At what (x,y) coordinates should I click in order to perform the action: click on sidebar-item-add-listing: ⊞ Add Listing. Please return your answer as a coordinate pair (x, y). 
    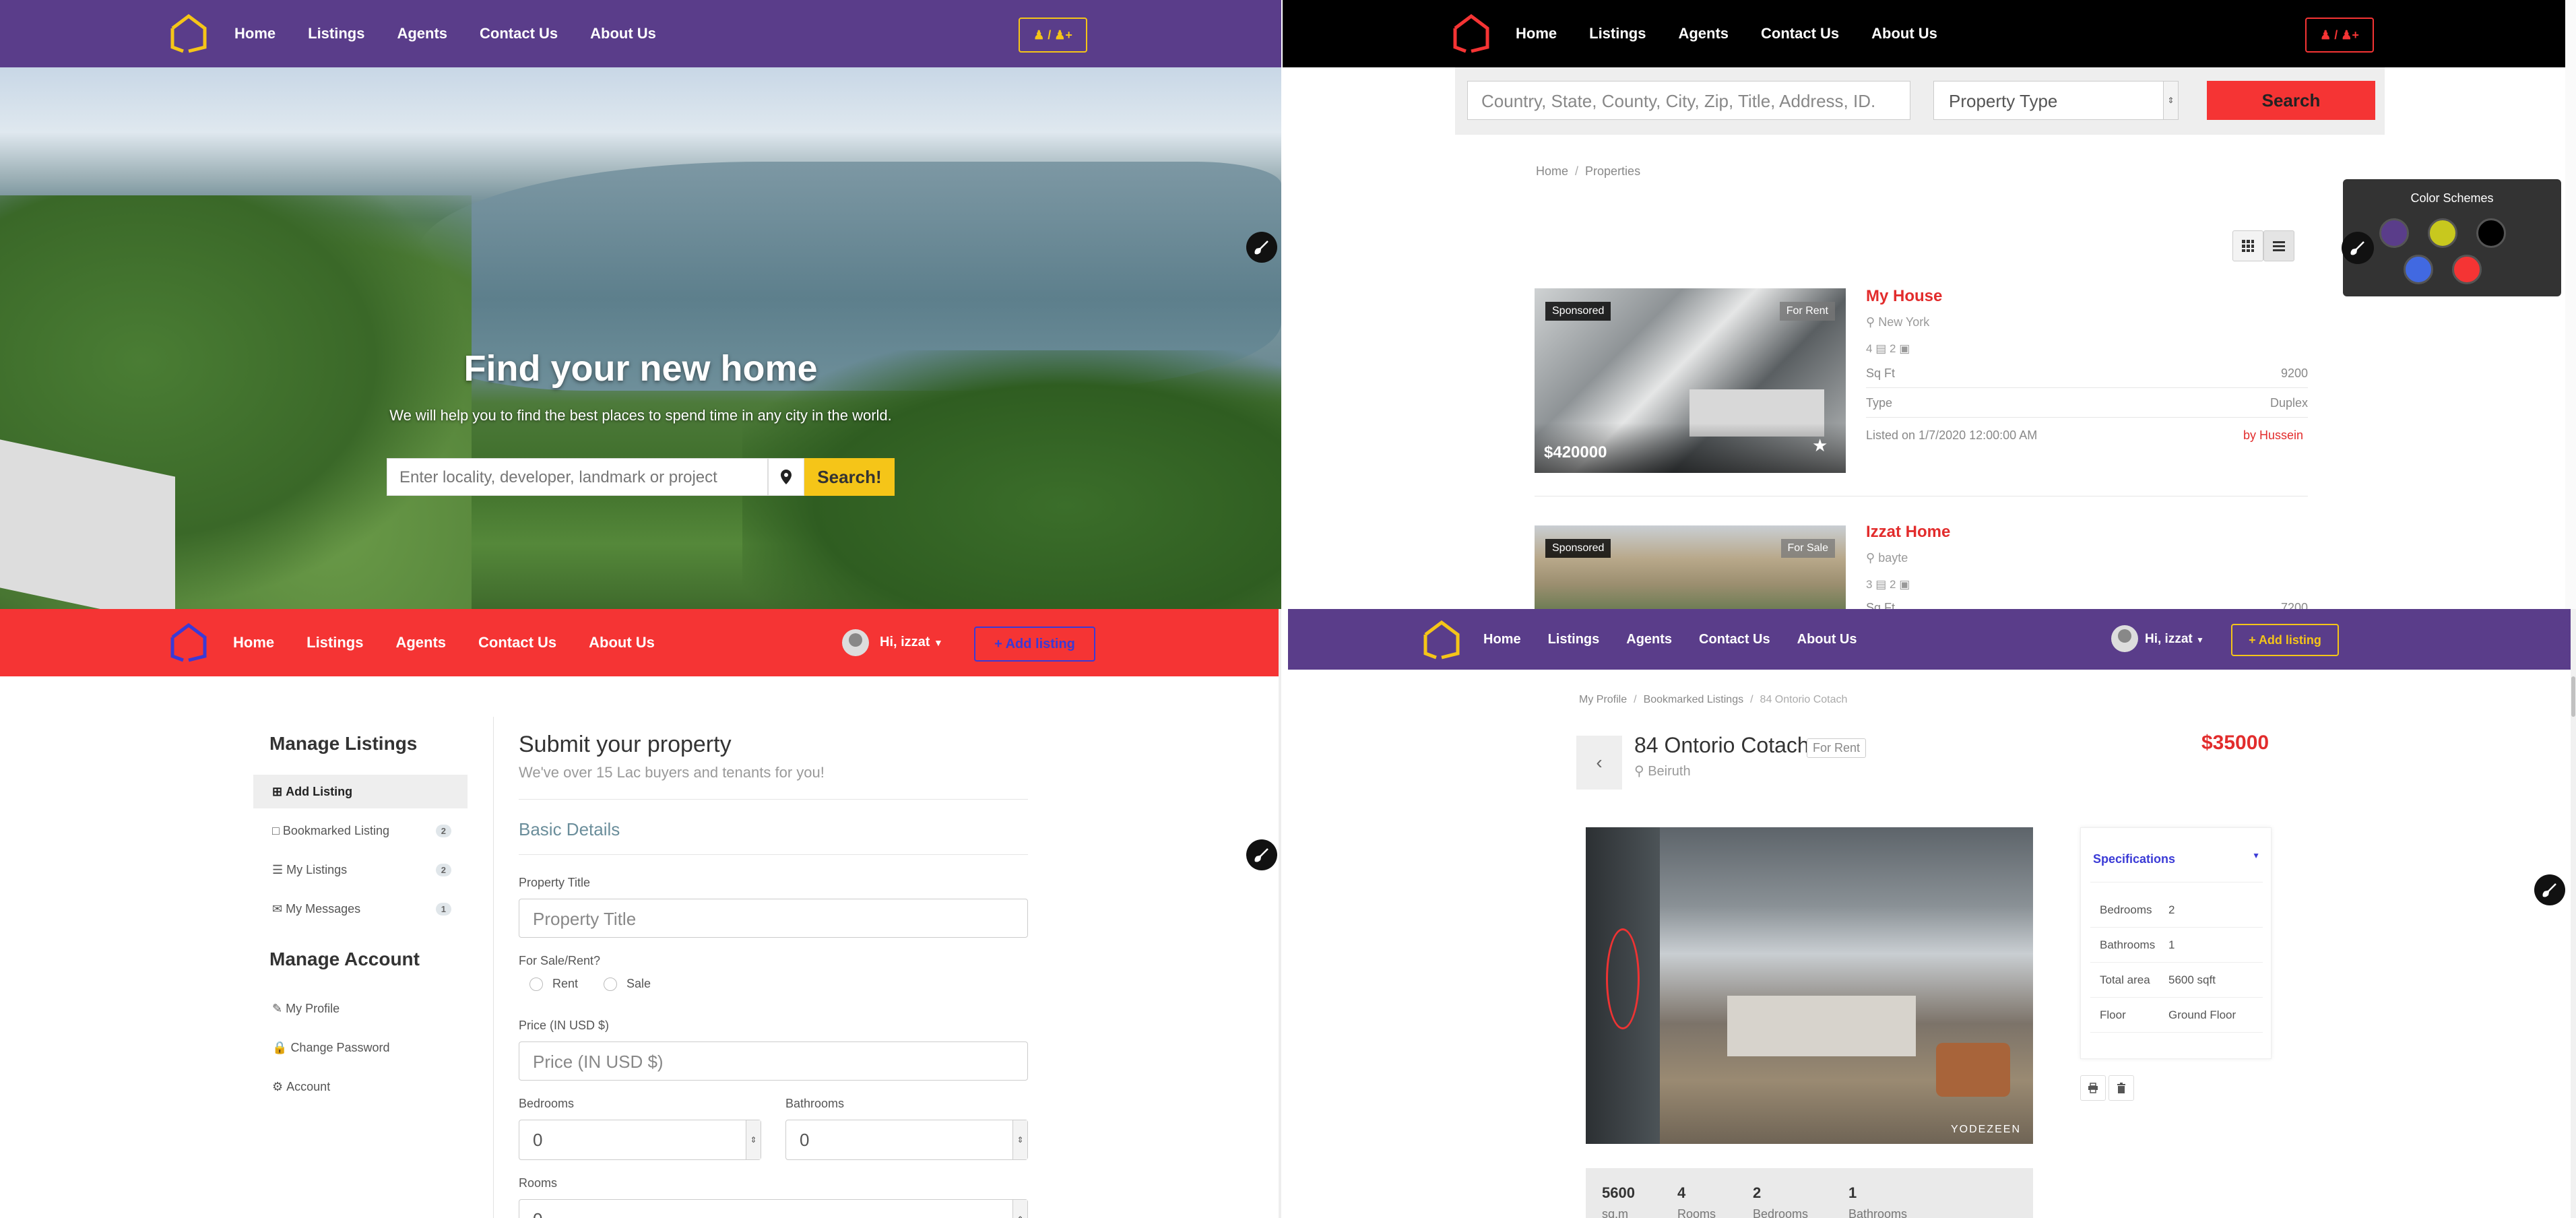
    Looking at the image, I should click on (361, 791).